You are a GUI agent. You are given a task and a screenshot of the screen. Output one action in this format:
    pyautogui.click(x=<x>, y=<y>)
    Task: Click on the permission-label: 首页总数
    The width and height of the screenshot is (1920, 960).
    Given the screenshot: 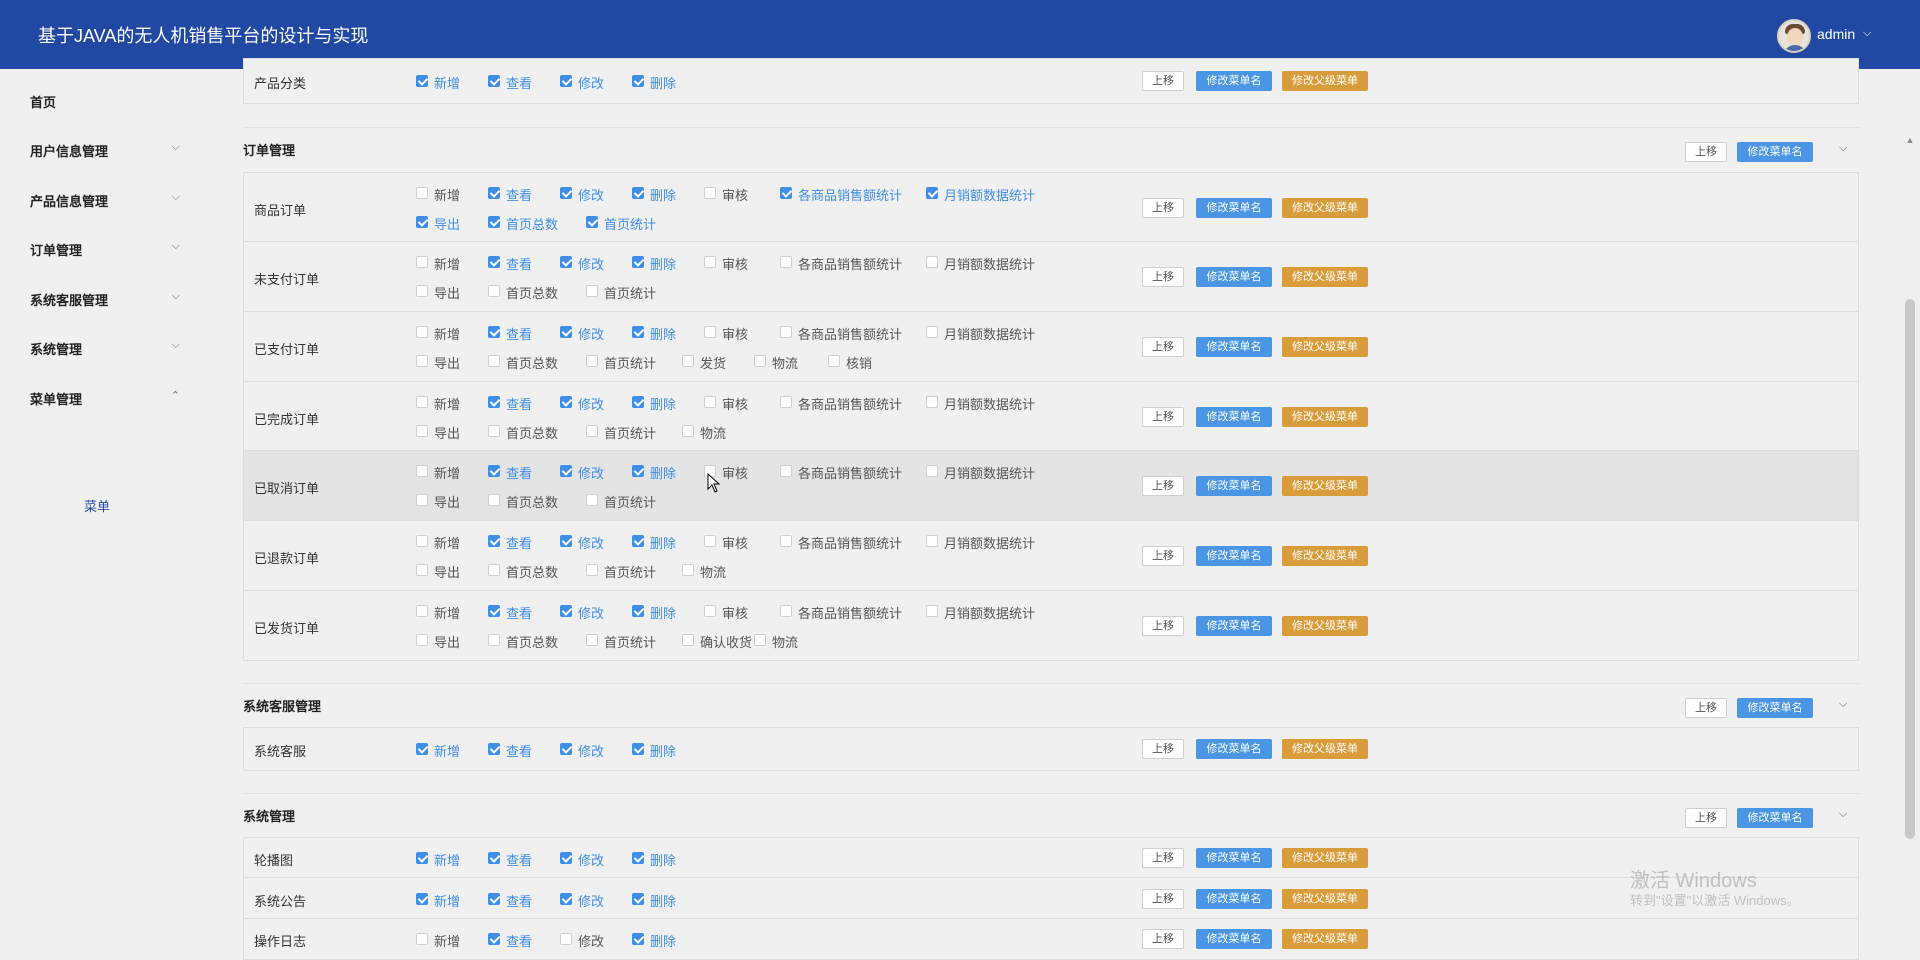 What is the action you would take?
    pyautogui.click(x=532, y=432)
    